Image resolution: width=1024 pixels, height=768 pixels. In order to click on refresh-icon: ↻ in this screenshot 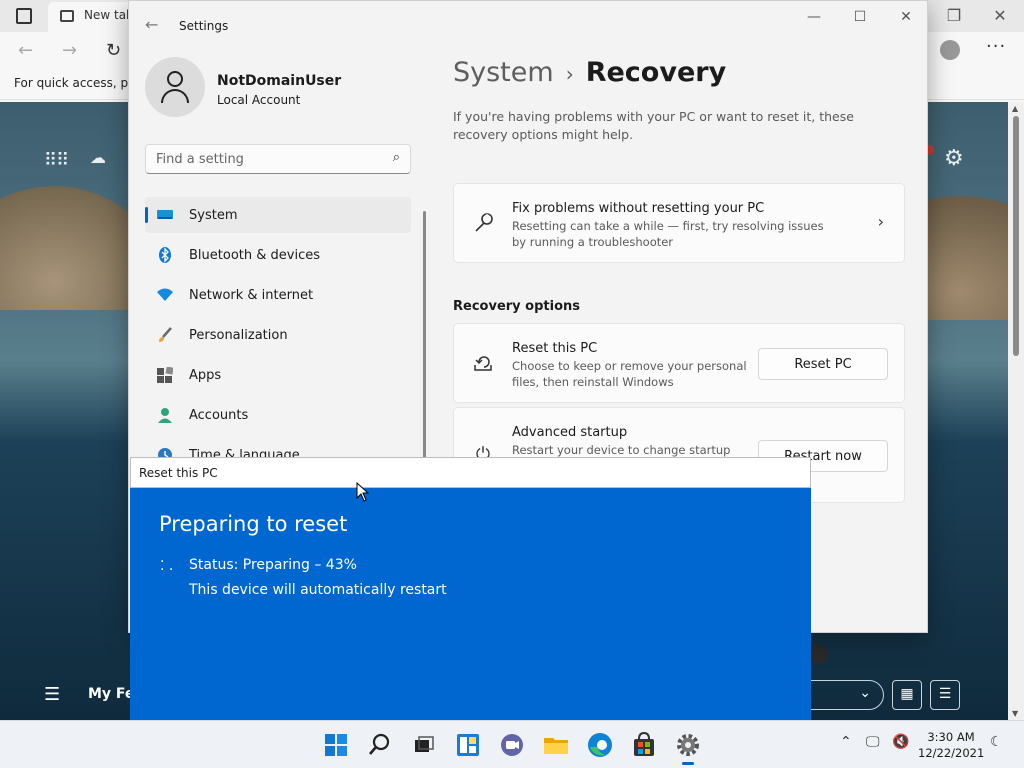, I will do `click(113, 50)`.